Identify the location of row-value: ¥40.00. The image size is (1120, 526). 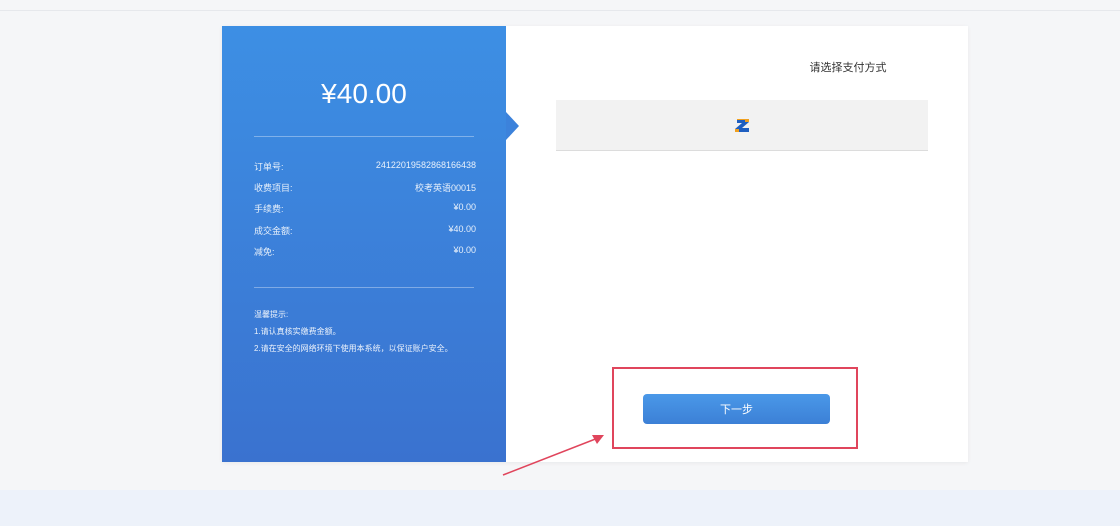
(462, 229).